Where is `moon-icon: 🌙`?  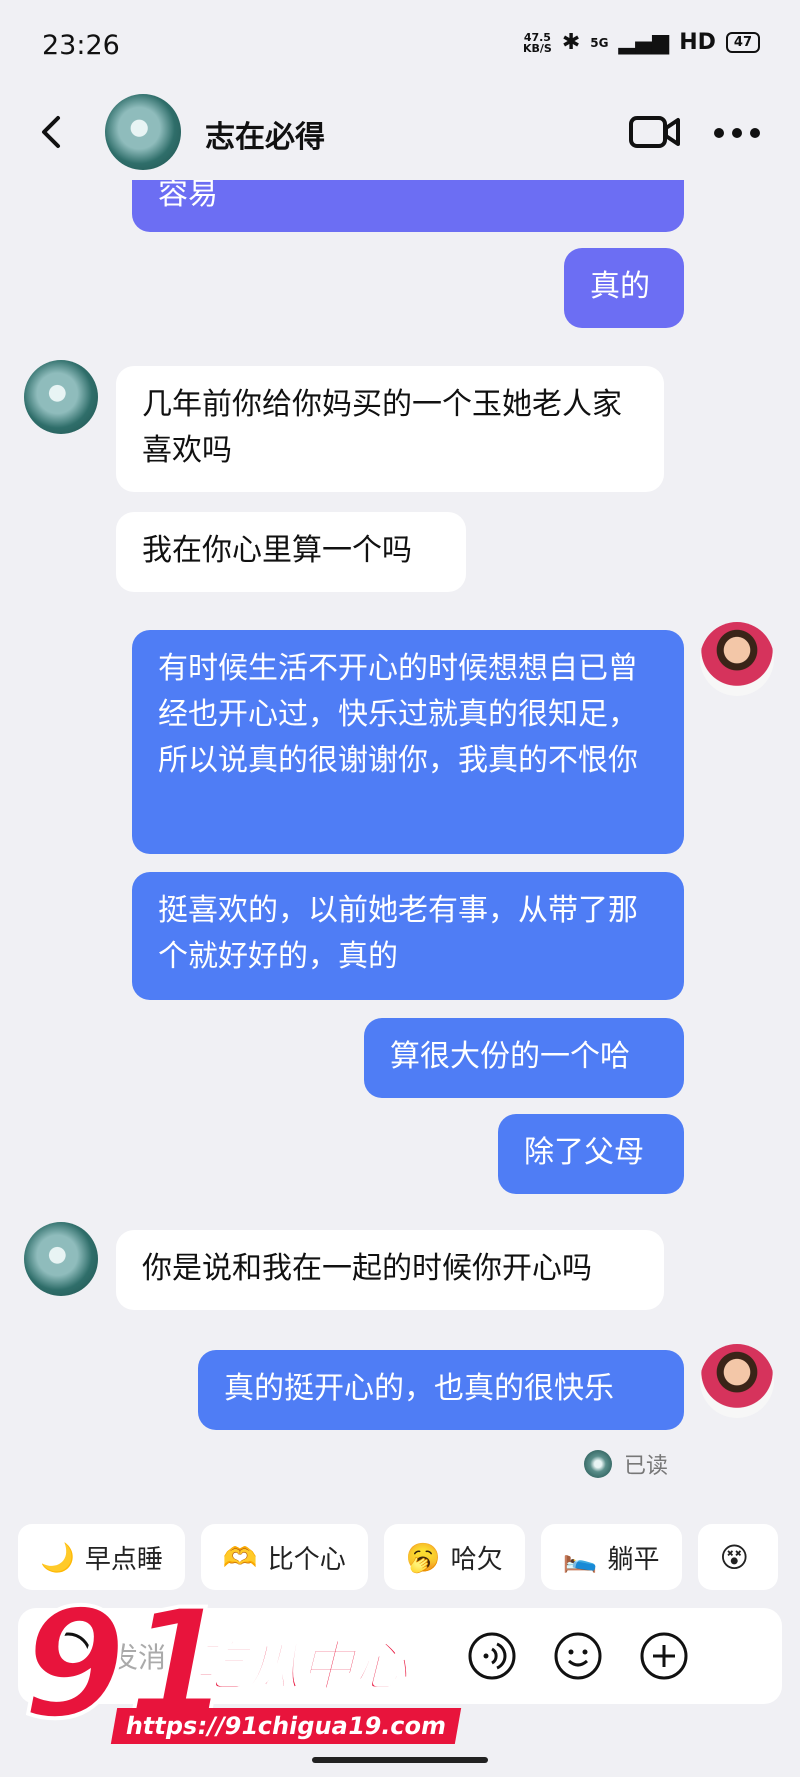
moon-icon: 🌙 is located at coordinates (57, 1557).